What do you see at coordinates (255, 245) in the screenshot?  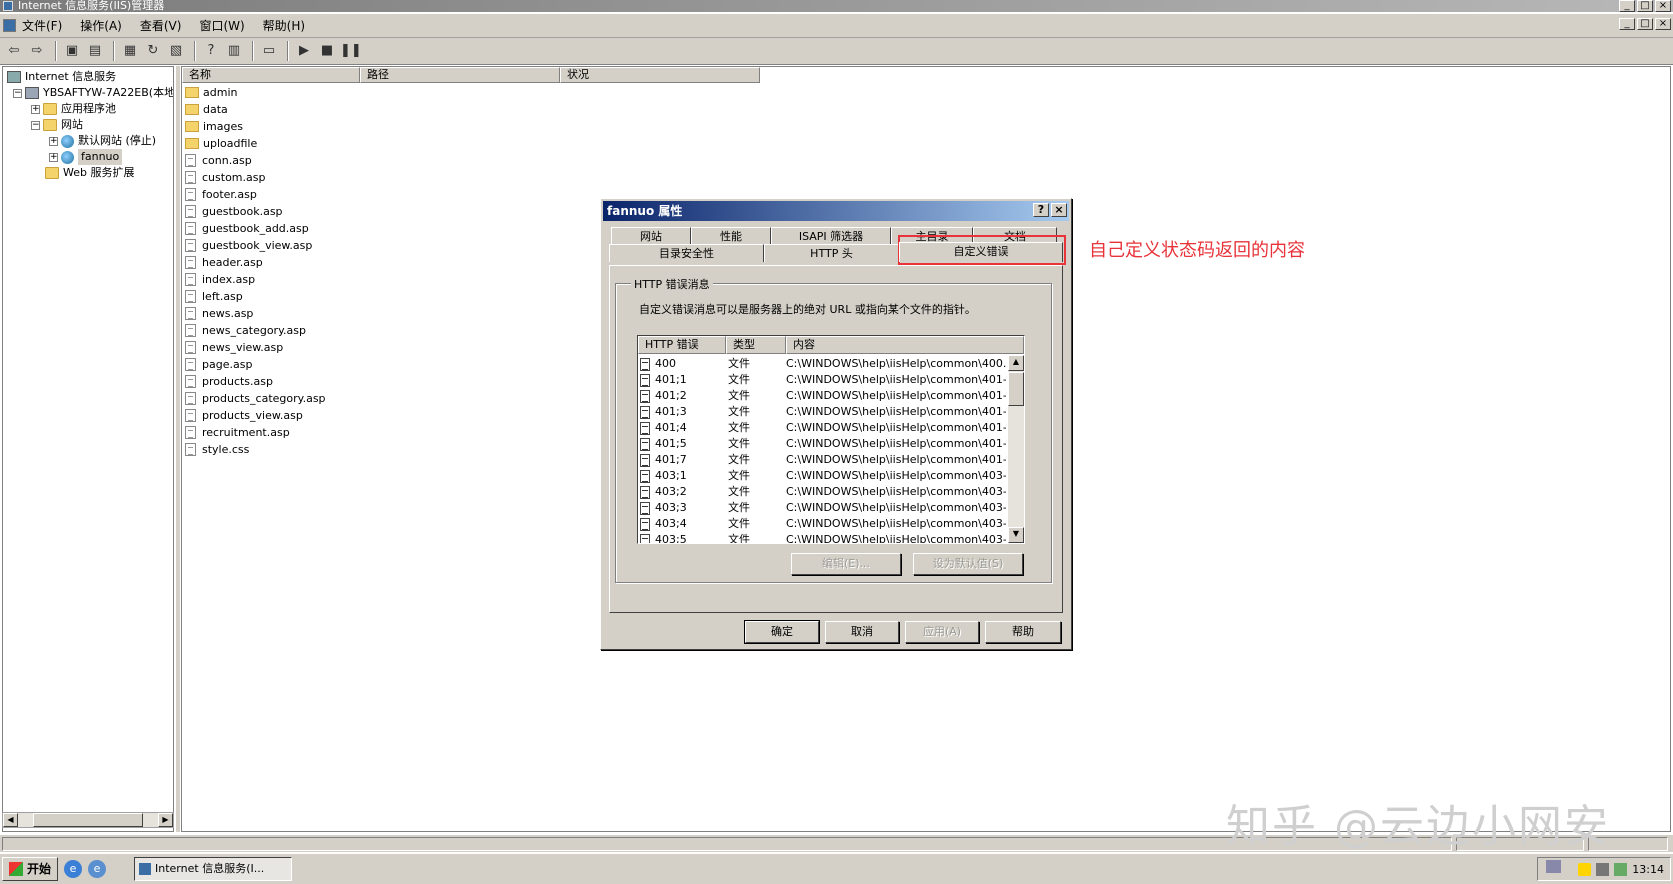 I see `list-item: guestbook_view.asp` at bounding box center [255, 245].